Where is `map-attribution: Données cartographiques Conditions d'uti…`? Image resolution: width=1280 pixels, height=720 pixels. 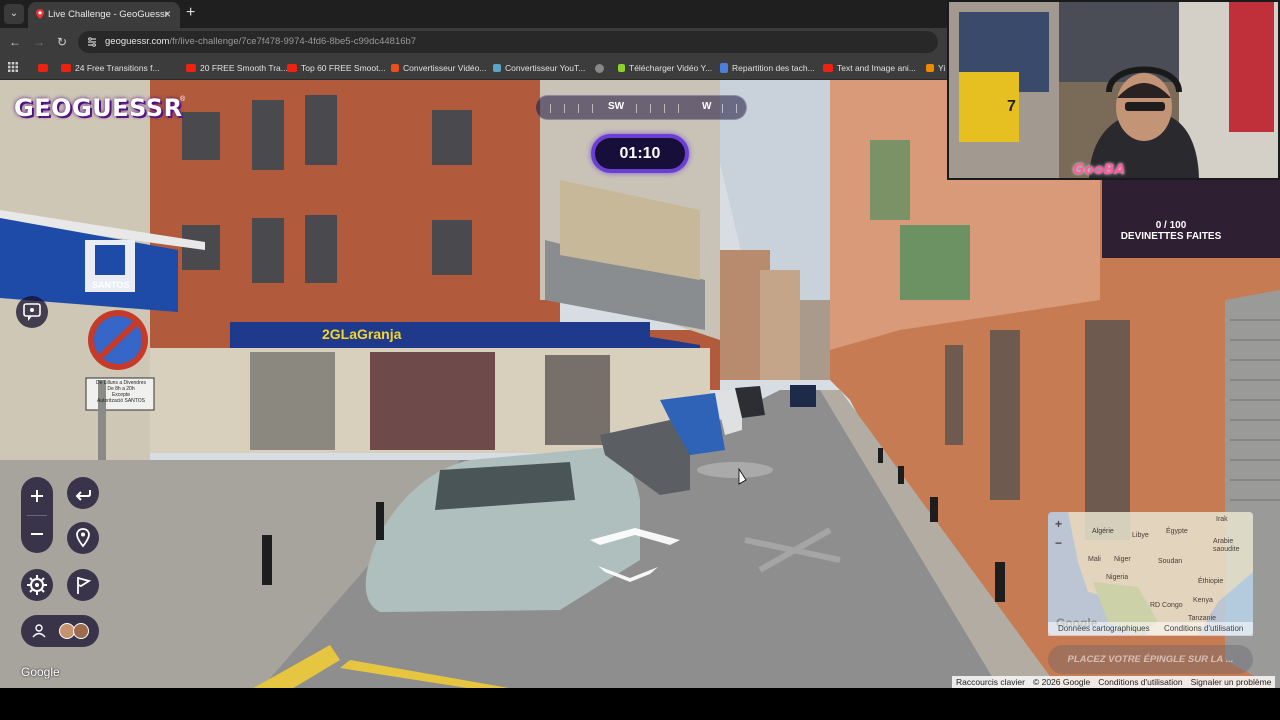
map-attribution: Données cartographiques Conditions d'uti… is located at coordinates (1150, 629).